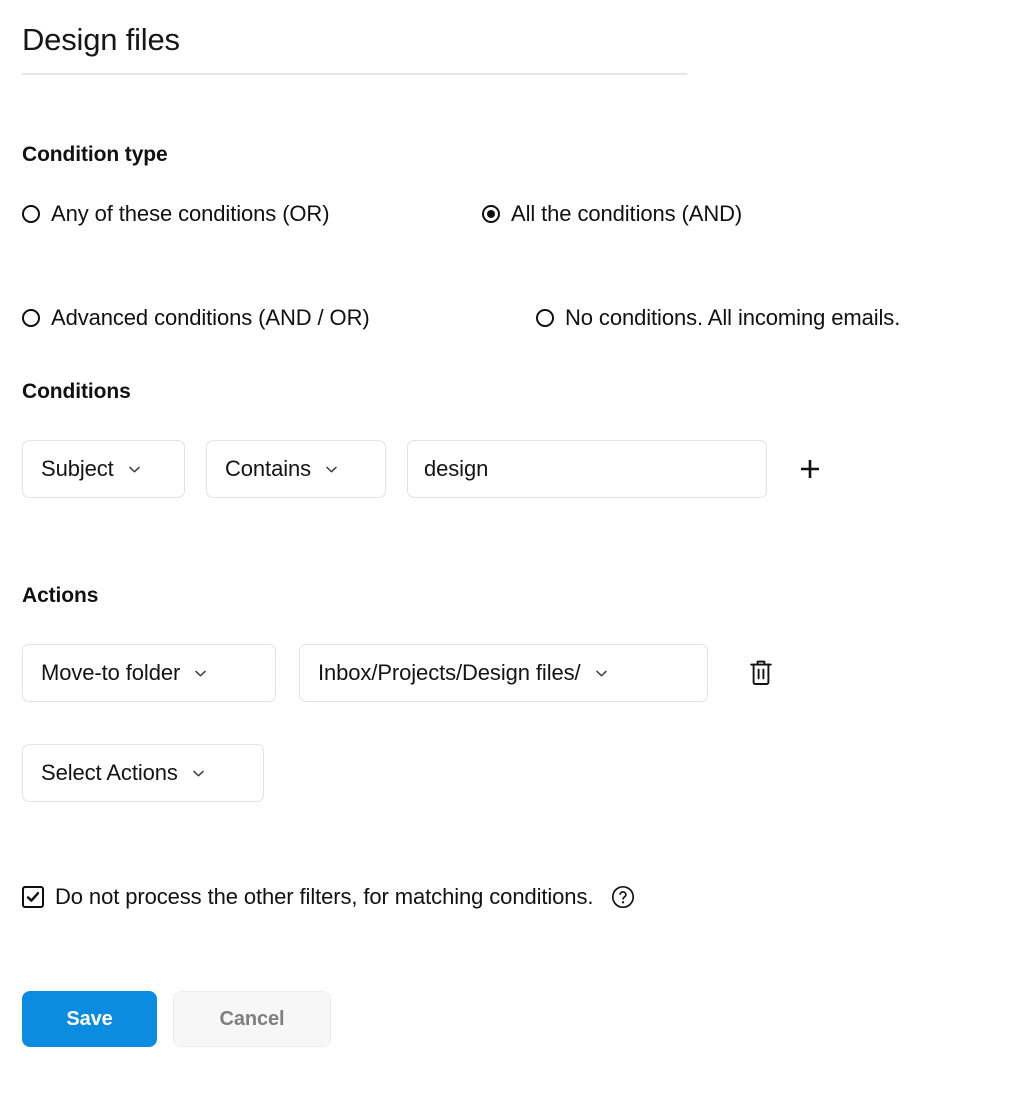  I want to click on action-type-select: Move-to folder, so click(149, 673).